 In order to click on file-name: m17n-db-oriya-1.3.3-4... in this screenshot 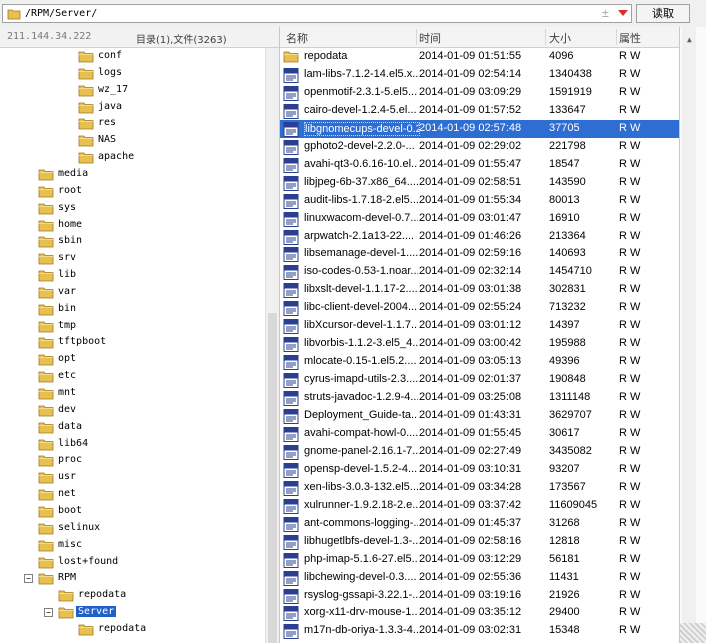, I will do `click(361, 630)`.